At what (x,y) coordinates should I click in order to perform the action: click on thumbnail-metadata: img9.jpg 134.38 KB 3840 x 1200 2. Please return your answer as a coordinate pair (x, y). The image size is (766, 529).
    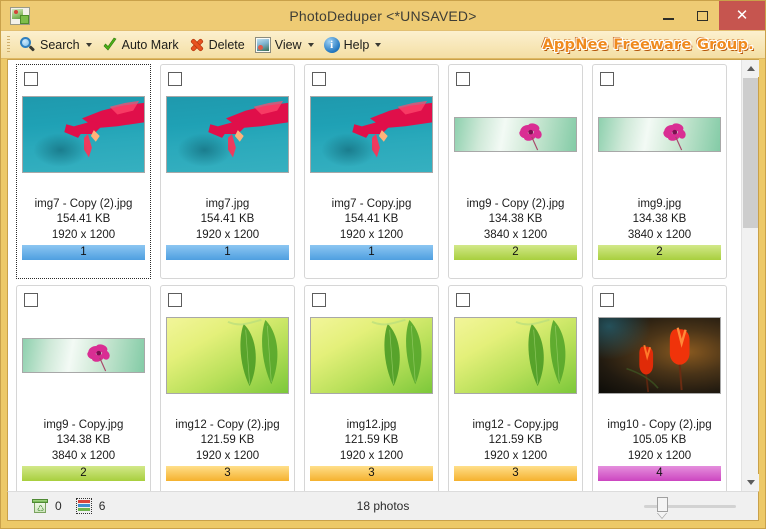
    Looking at the image, I should click on (659, 238).